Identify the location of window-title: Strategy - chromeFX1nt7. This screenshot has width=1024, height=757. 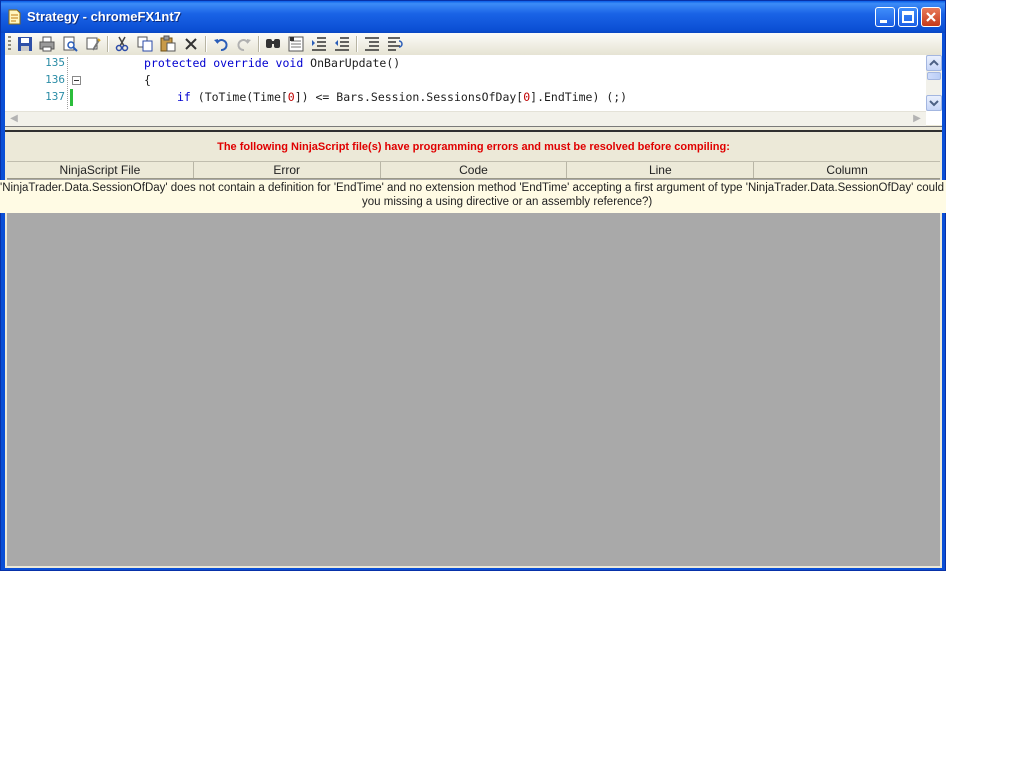
(104, 16).